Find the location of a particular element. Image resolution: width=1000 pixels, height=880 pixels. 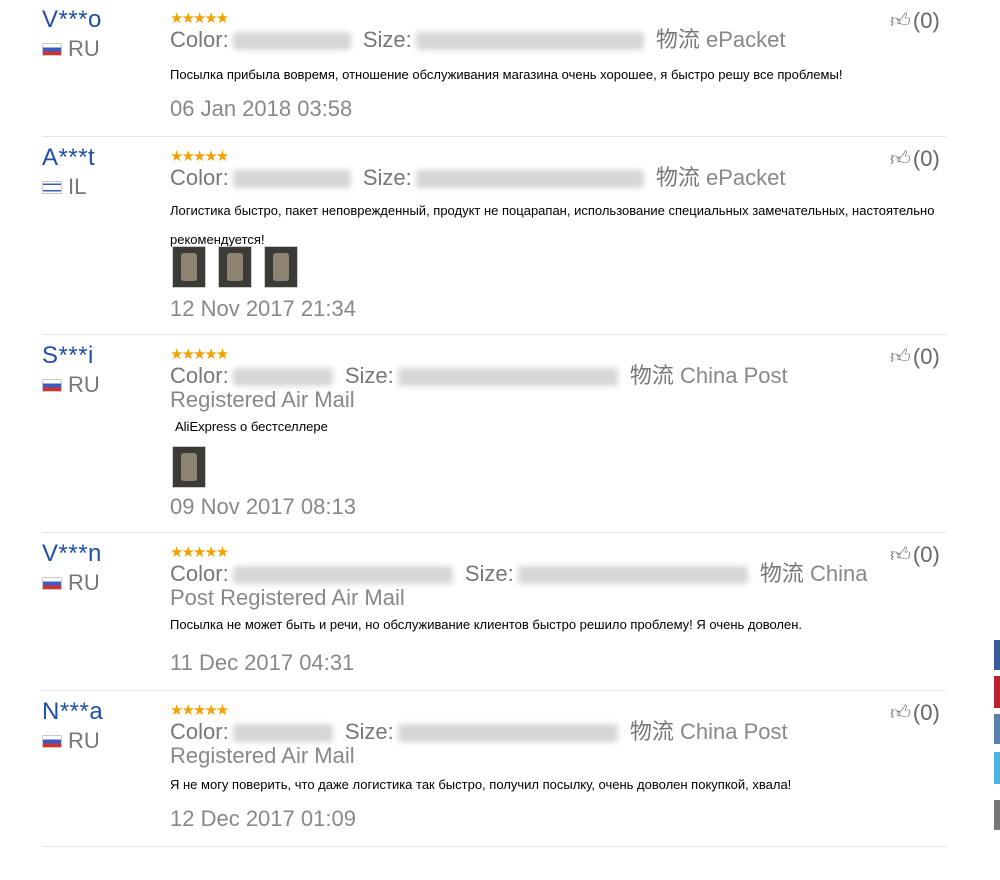

israel-flag-icon is located at coordinates (52, 187).